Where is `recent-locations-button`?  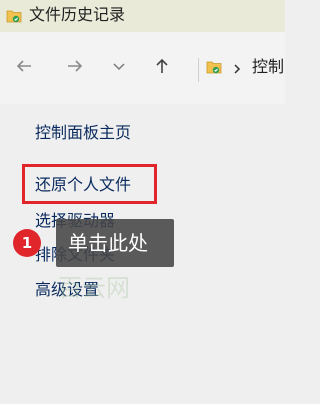 recent-locations-button is located at coordinates (119, 68).